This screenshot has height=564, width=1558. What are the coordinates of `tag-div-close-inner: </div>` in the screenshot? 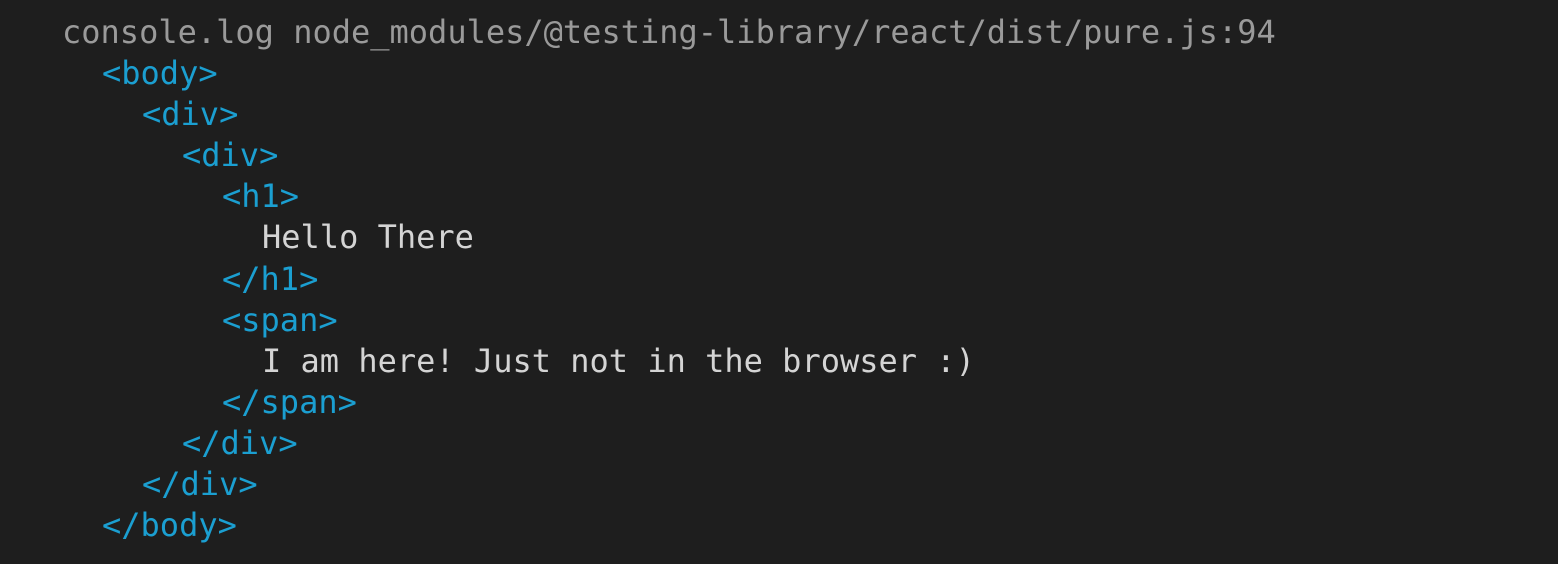 It's located at (240, 442).